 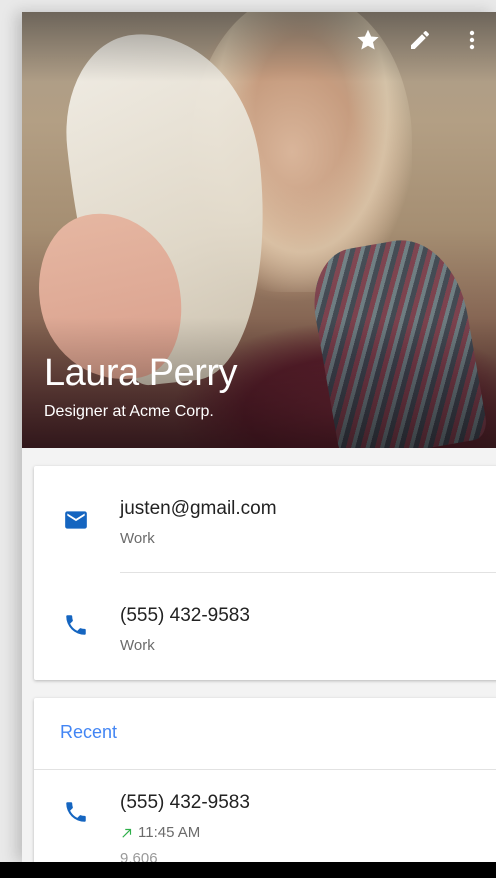 What do you see at coordinates (198, 508) in the screenshot?
I see `email-address: justen@gmail.com` at bounding box center [198, 508].